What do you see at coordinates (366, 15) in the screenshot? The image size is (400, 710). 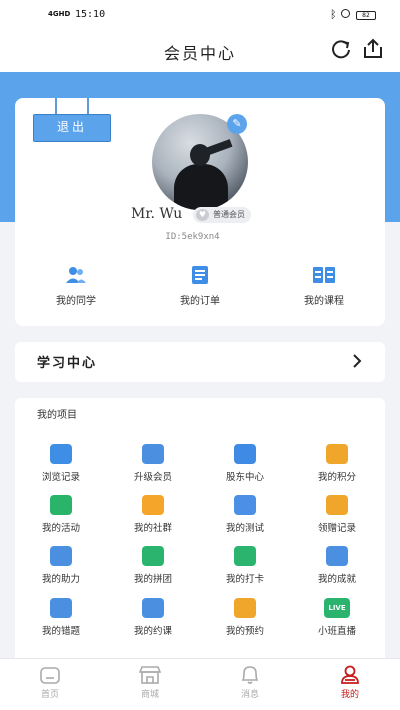 I see `battery-icon: 82` at bounding box center [366, 15].